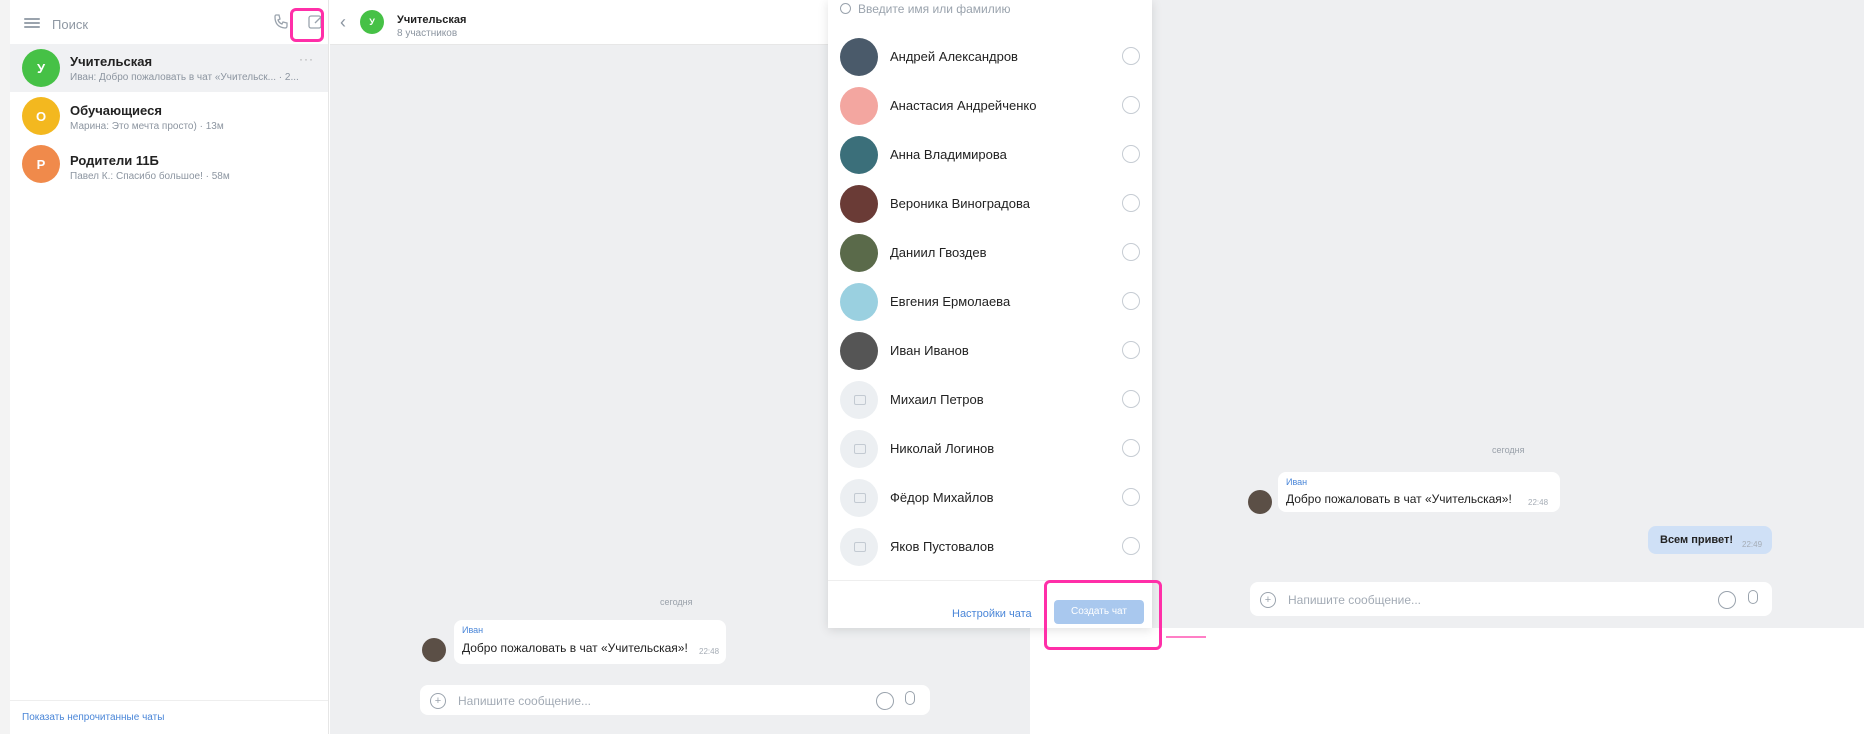  Describe the element at coordinates (5, 367) in the screenshot. I see `left-edge-strip` at that location.